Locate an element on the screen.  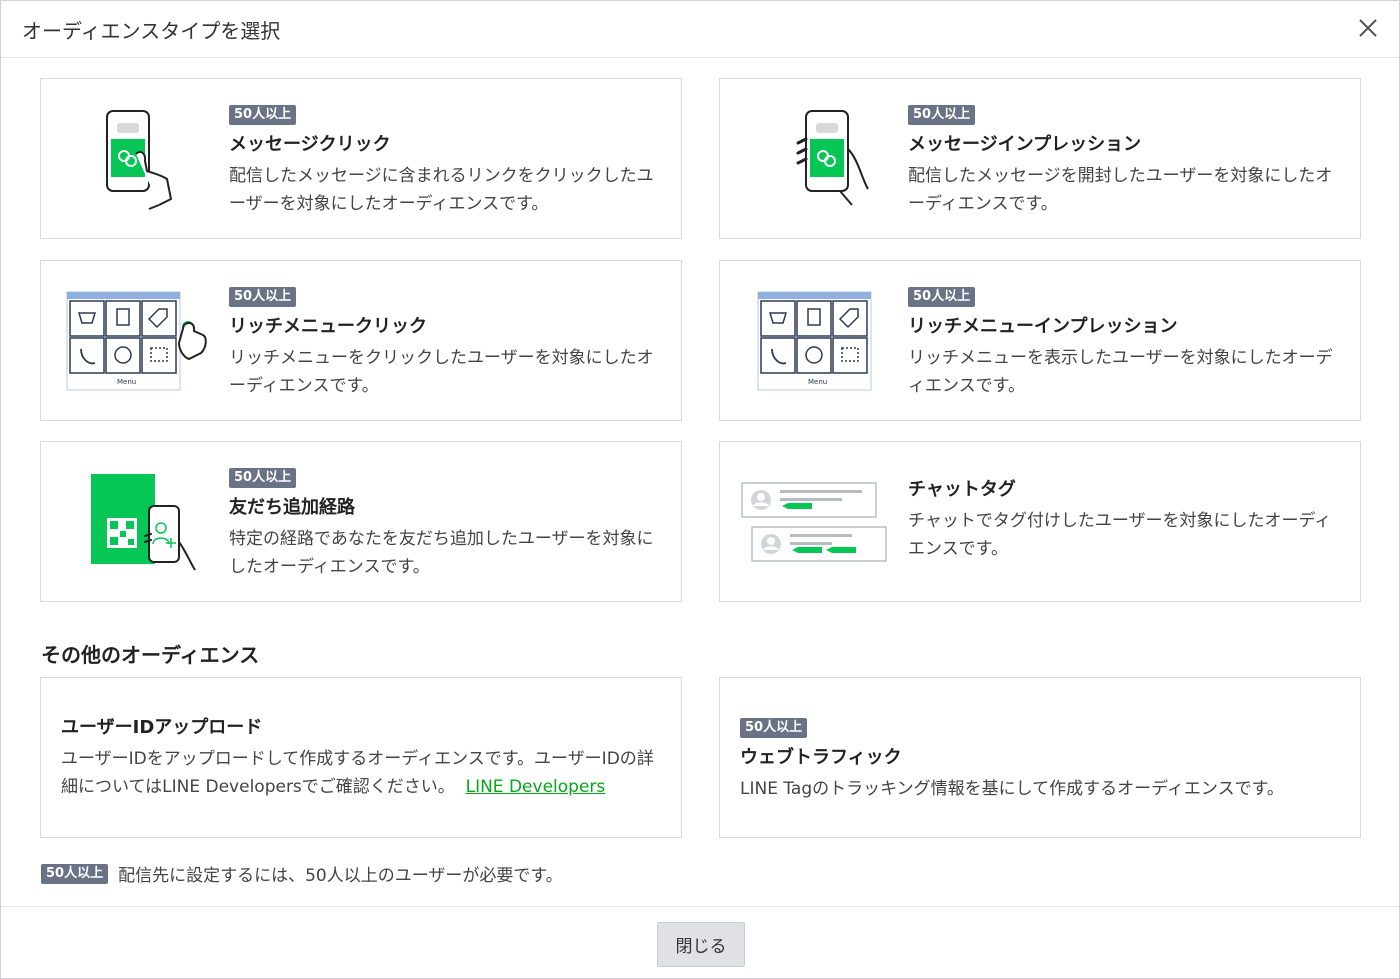
dialog-header: オーディエンスタイプを選択 is located at coordinates (700, 29).